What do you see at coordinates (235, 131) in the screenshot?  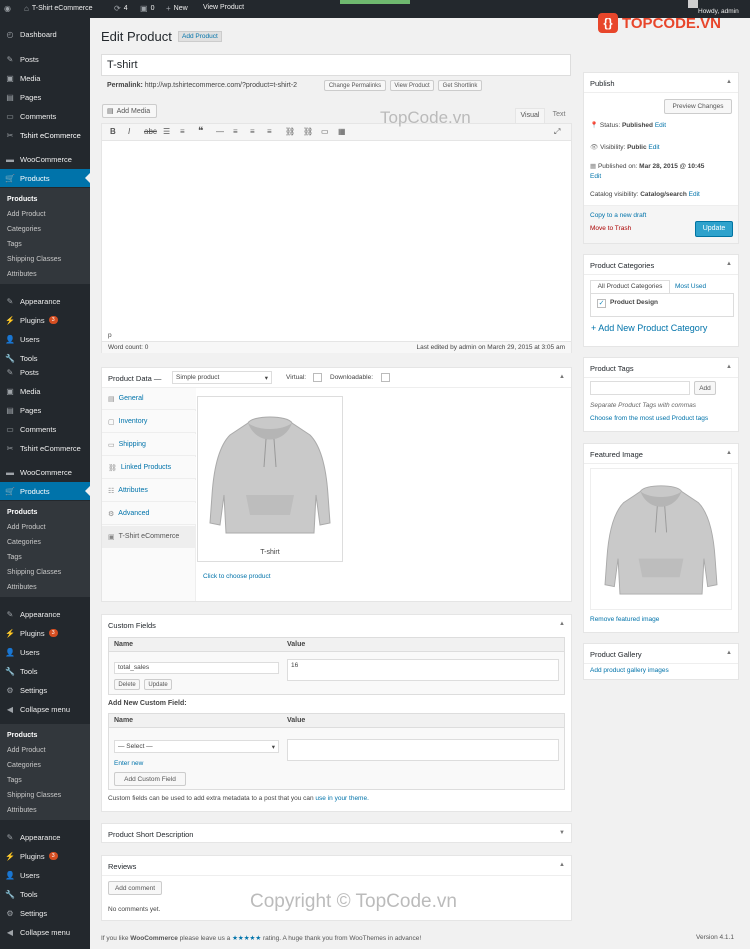 I see `align-left-icon: ≡` at bounding box center [235, 131].